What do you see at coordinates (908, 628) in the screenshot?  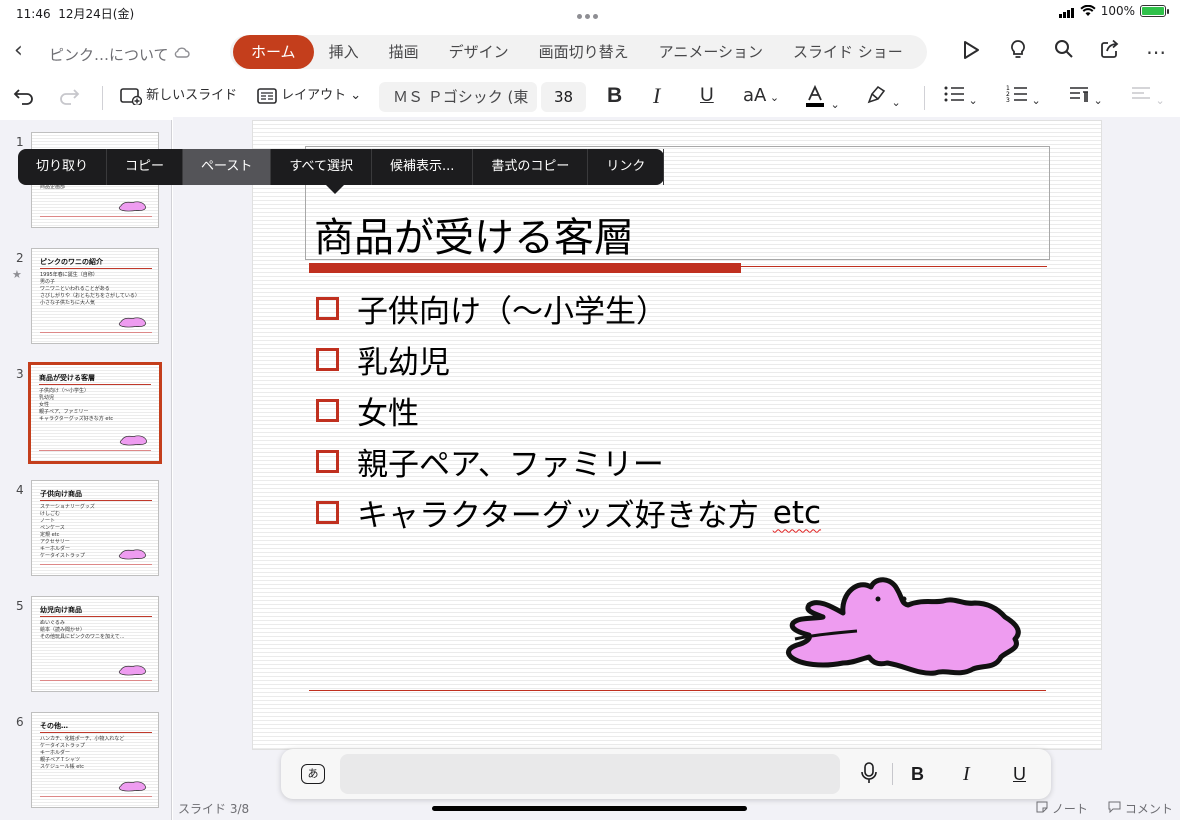 I see `pink-crocodile-image` at bounding box center [908, 628].